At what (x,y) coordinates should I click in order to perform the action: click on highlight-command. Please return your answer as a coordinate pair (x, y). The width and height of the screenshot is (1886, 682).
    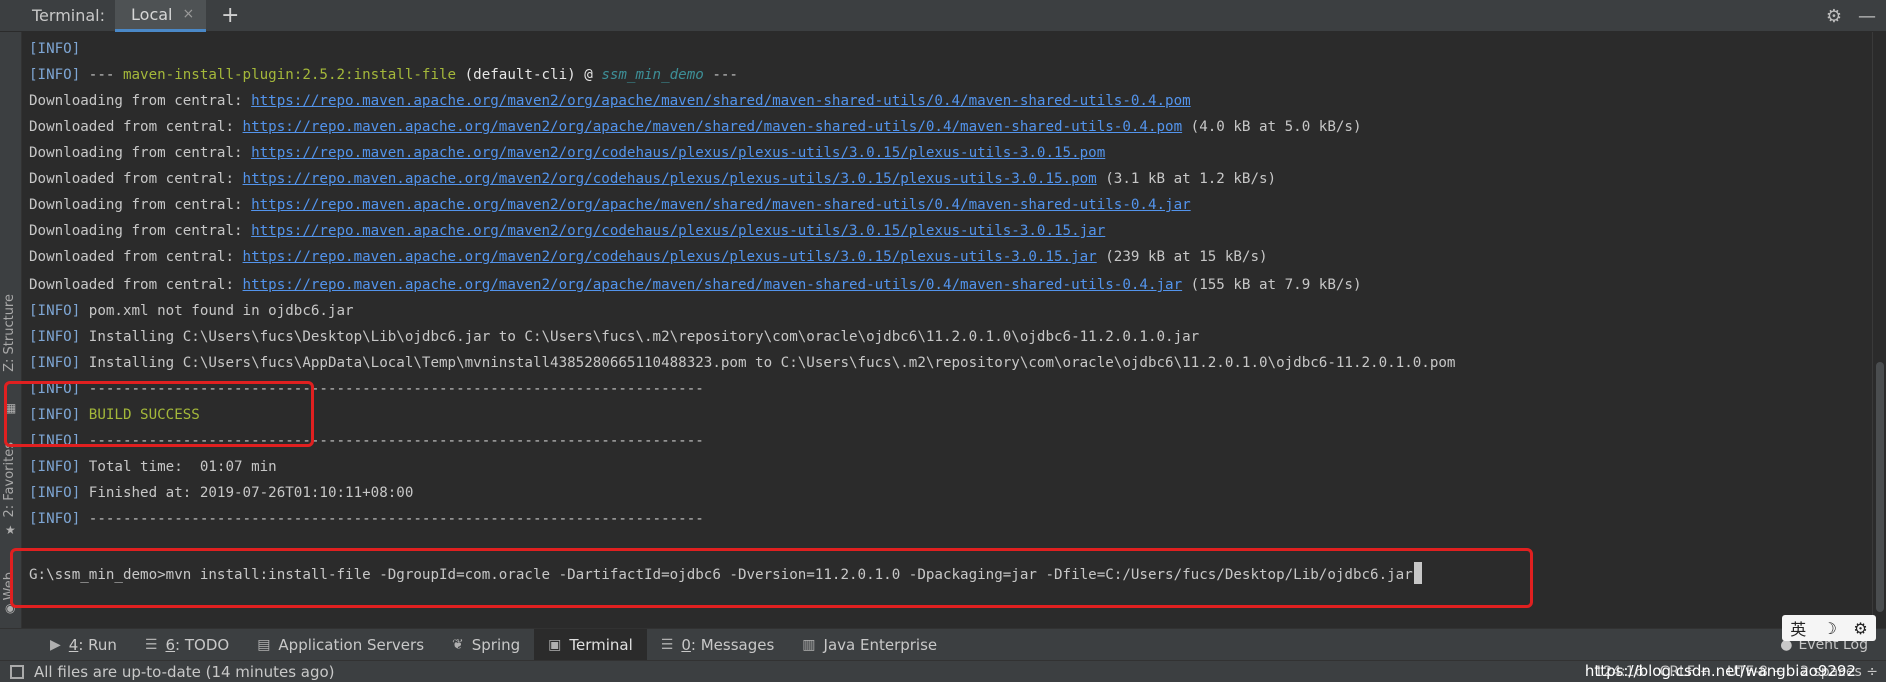
    Looking at the image, I should click on (771, 578).